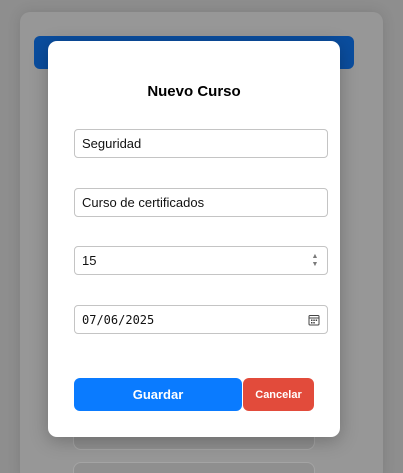 The image size is (403, 473). What do you see at coordinates (201, 143) in the screenshot?
I see `course-name-input: Seguridad` at bounding box center [201, 143].